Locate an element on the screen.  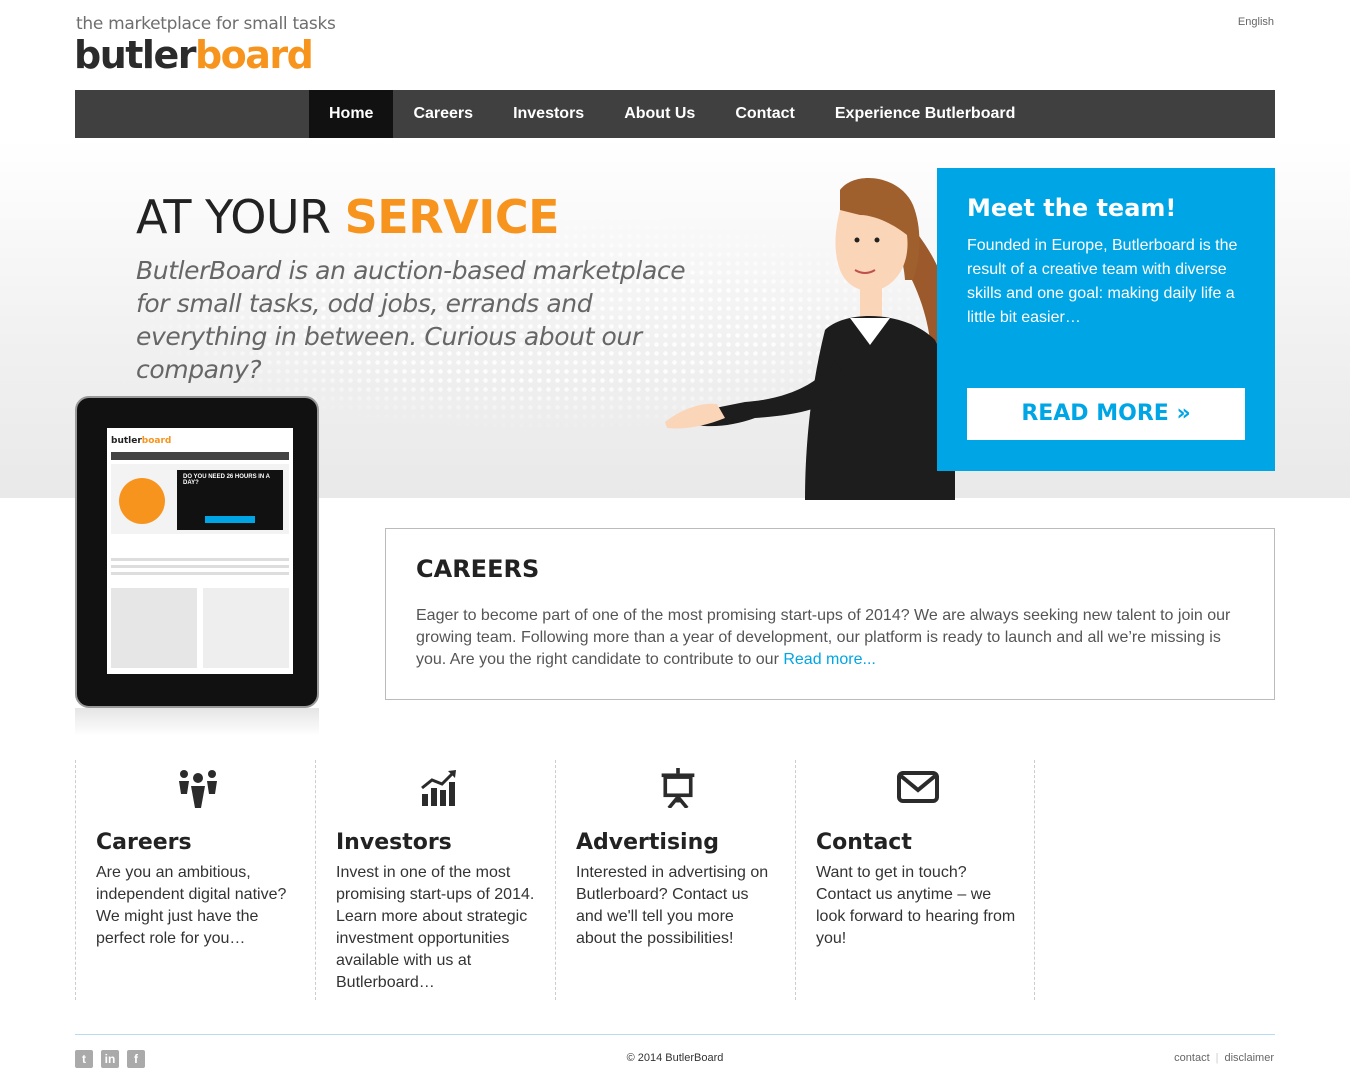
nav-careers: Careers is located at coordinates (443, 114).